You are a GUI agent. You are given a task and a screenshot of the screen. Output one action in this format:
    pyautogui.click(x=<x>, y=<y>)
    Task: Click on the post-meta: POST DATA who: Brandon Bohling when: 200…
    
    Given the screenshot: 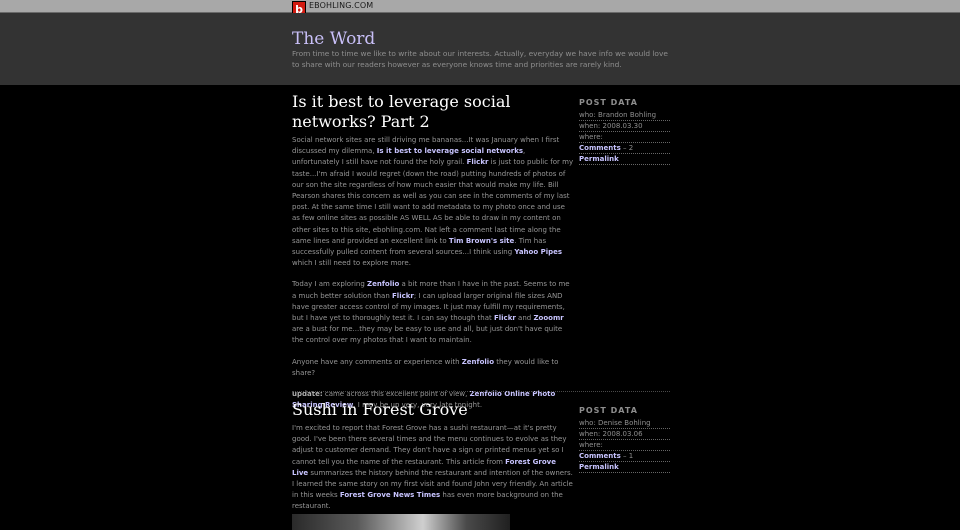 What is the action you would take?
    pyautogui.click(x=624, y=132)
    